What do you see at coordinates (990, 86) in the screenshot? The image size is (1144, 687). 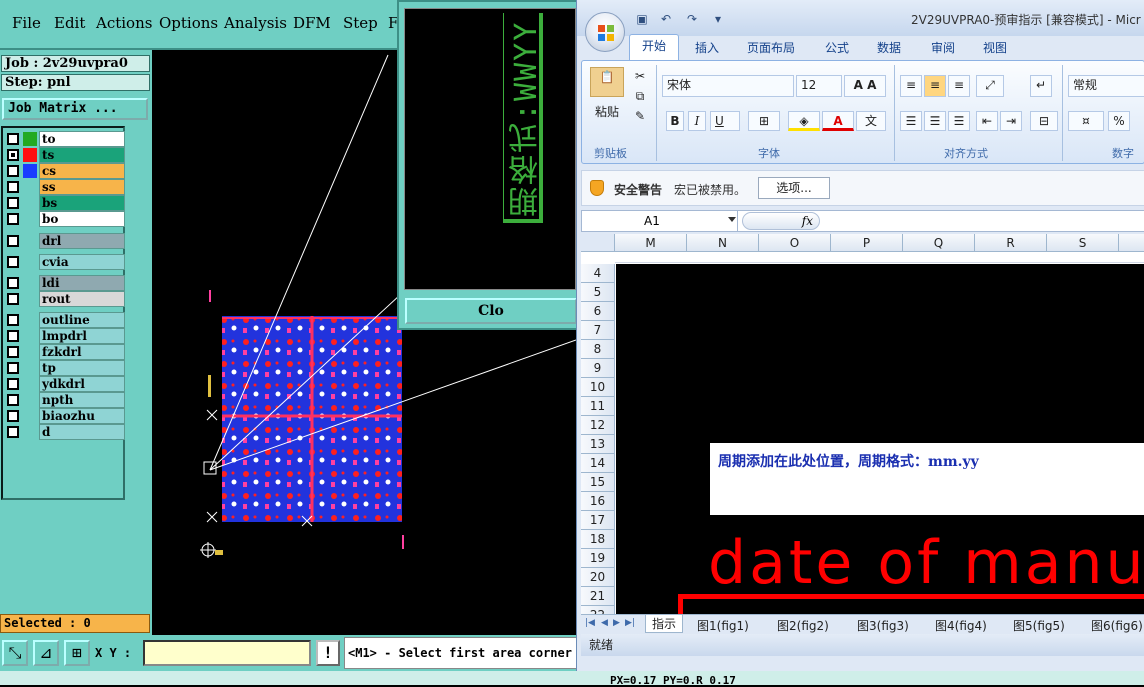 I see `orientation-icon: ⤢` at bounding box center [990, 86].